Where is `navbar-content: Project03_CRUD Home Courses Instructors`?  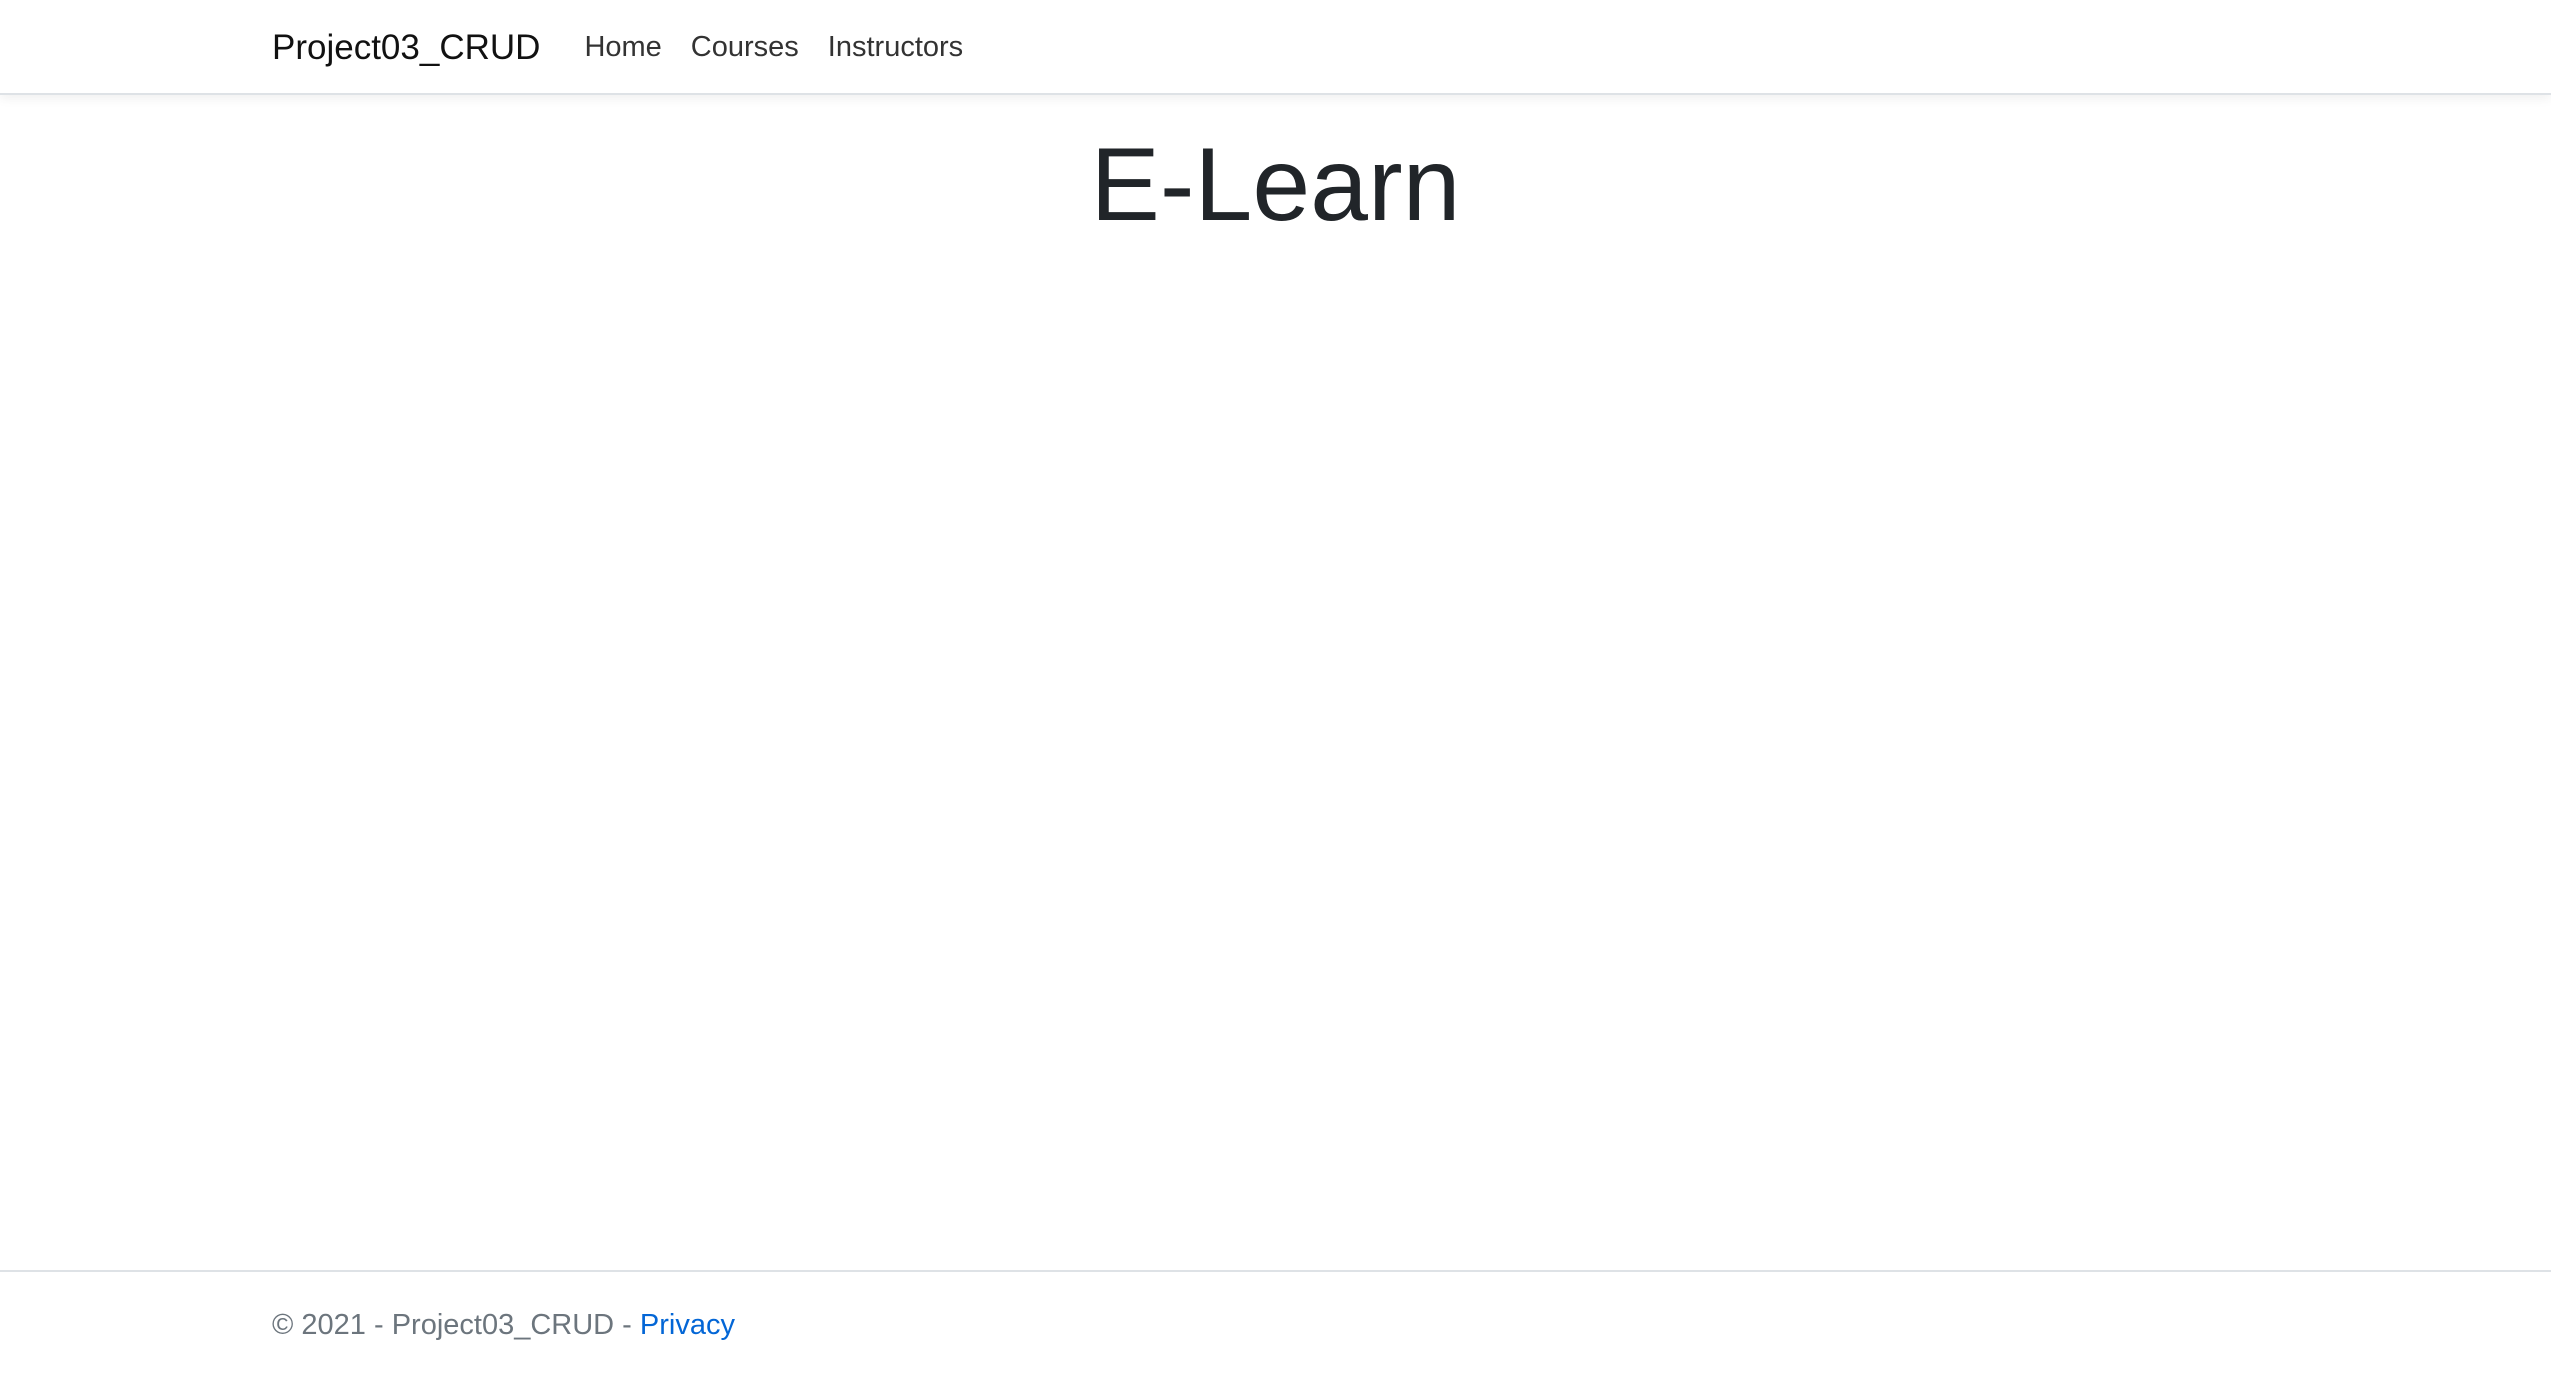 navbar-content: Project03_CRUD Home Courses Instructors is located at coordinates (632, 47).